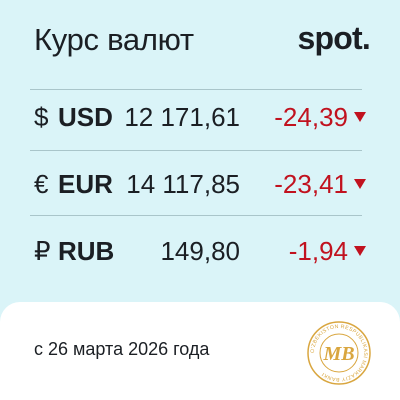 Image resolution: width=400 pixels, height=400 pixels. Describe the element at coordinates (311, 117) in the screenshot. I see `rate-change: -24,39` at that location.